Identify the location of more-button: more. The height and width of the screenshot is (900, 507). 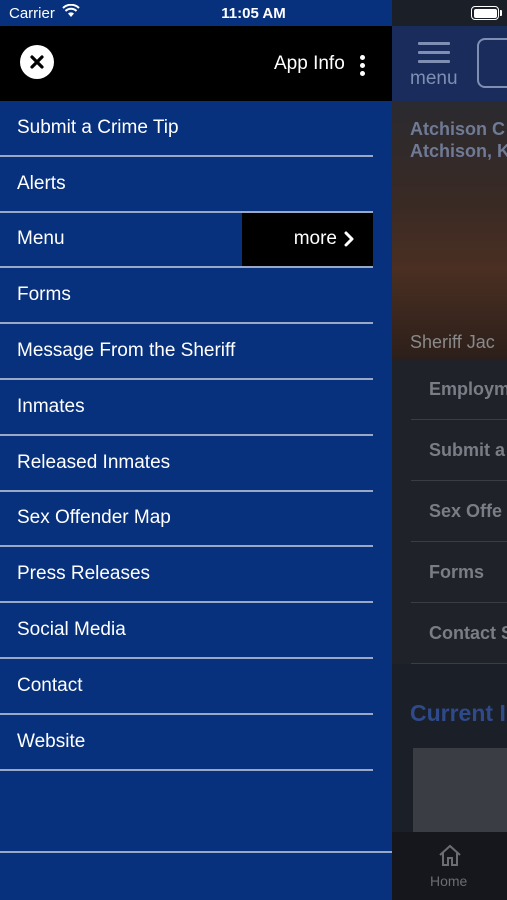
(307, 239).